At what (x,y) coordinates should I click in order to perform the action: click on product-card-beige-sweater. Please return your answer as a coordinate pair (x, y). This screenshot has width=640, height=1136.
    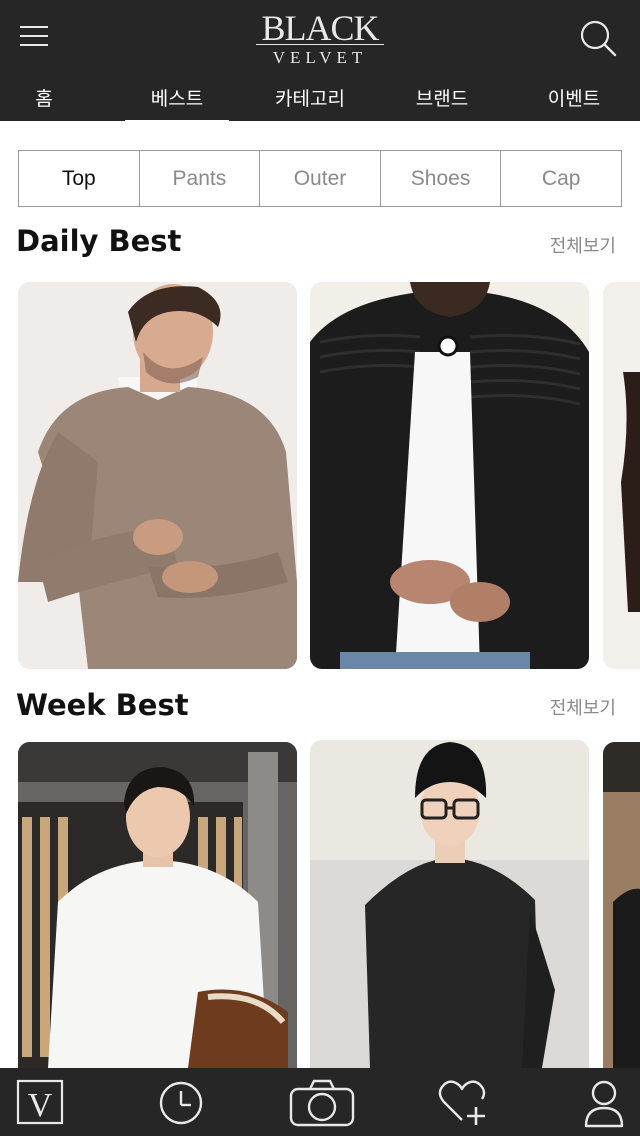
    Looking at the image, I should click on (157, 475).